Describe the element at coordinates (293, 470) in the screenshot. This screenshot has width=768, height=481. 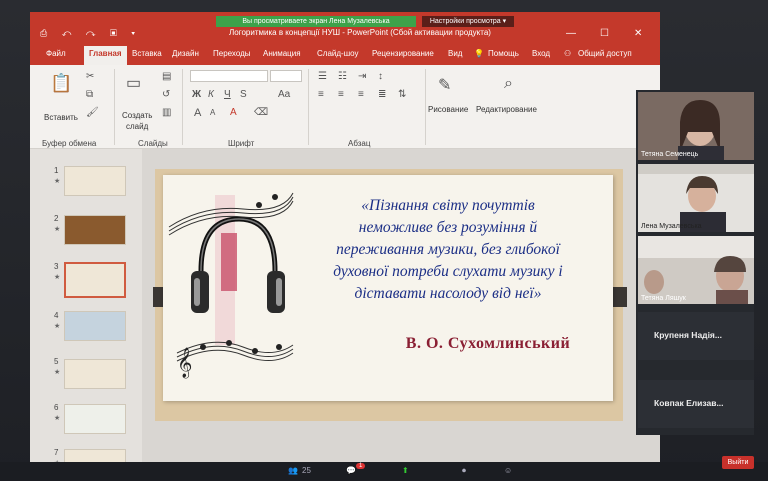
I see `participants-icon: 👥` at that location.